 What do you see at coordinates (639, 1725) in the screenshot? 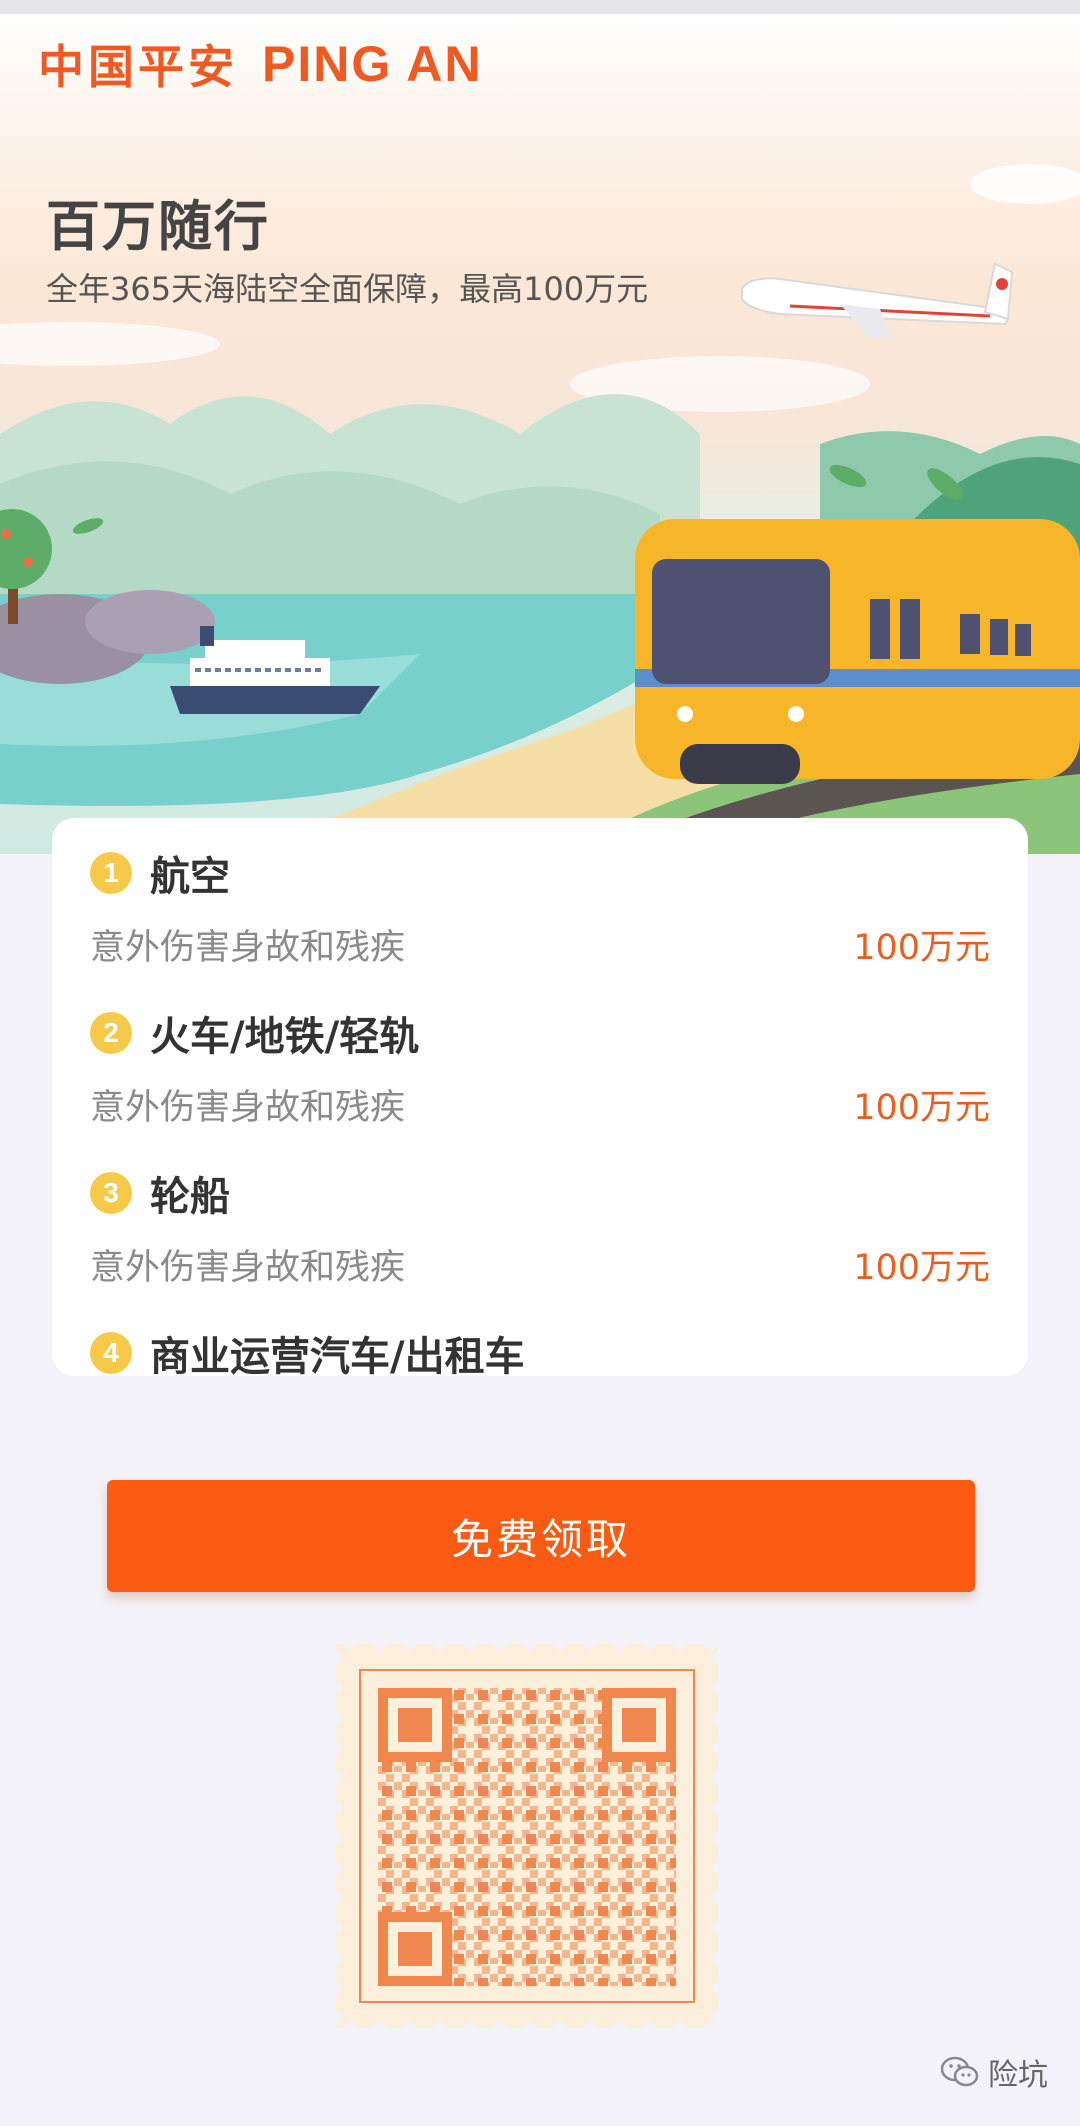
I see `qr-finder-top-right` at bounding box center [639, 1725].